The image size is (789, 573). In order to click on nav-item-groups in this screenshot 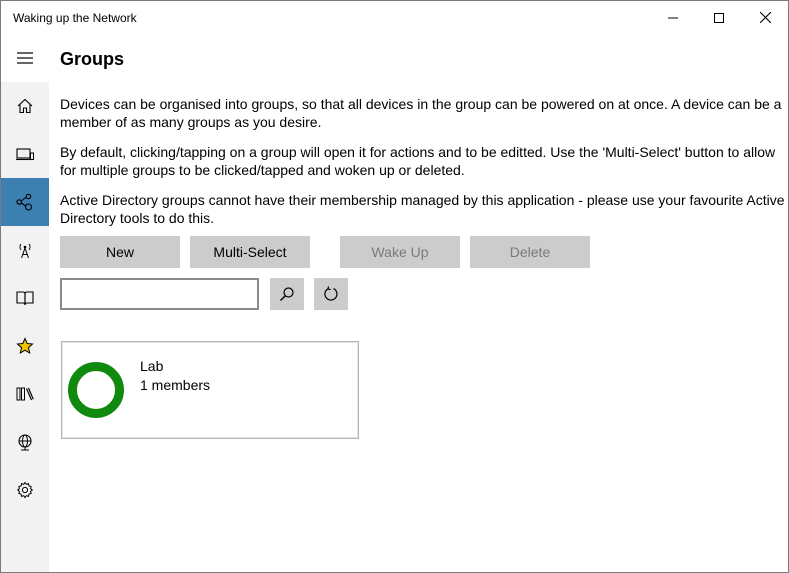, I will do `click(25, 202)`.